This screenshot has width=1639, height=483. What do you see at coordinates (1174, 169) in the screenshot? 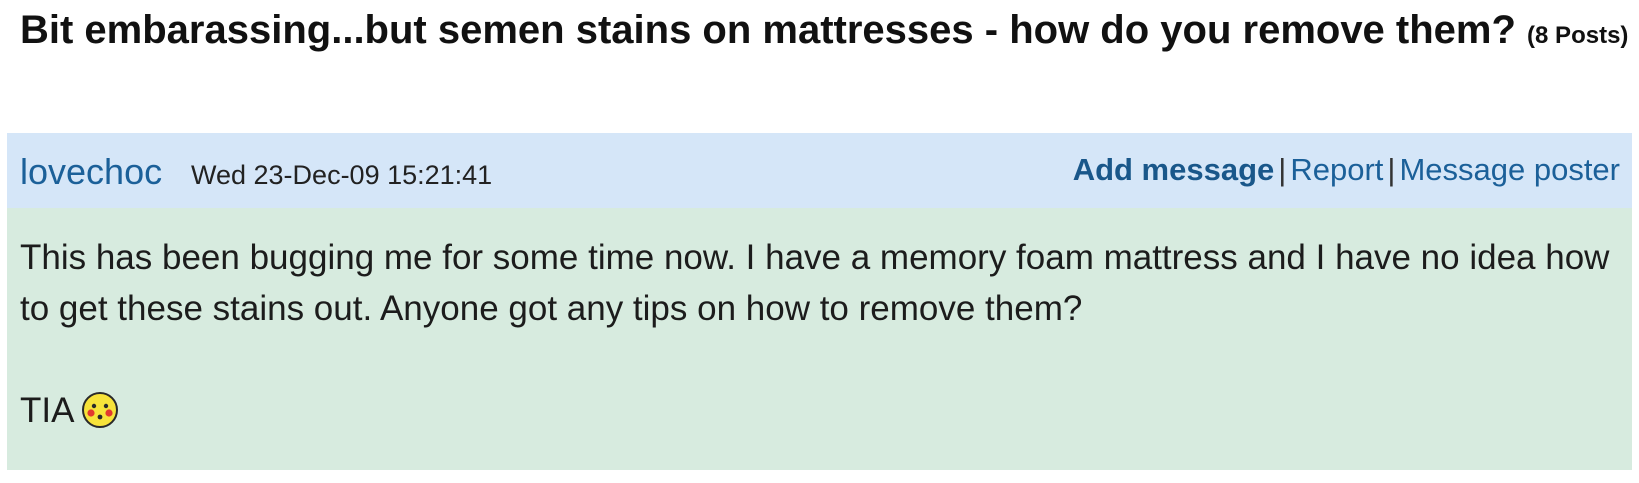
I see `add-message-link: Add message` at bounding box center [1174, 169].